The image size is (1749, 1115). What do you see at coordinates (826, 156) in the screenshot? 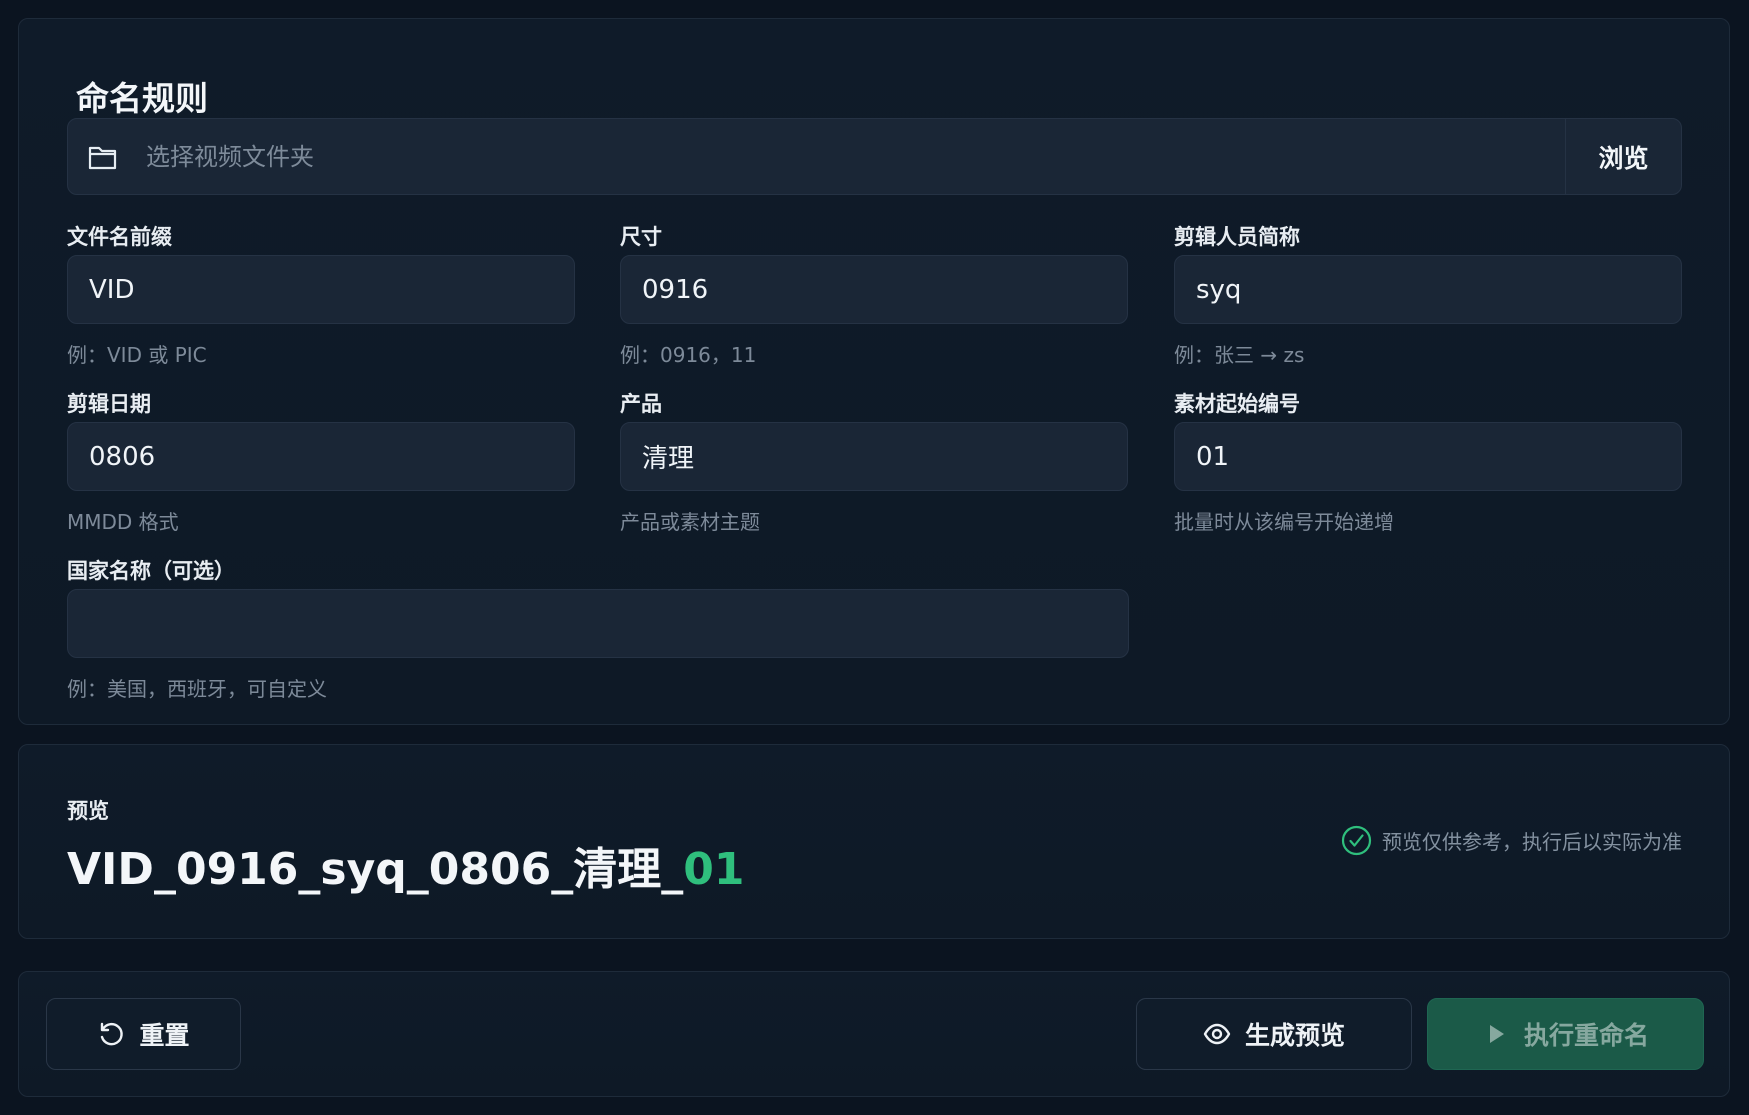
I see `folder-path-input` at bounding box center [826, 156].